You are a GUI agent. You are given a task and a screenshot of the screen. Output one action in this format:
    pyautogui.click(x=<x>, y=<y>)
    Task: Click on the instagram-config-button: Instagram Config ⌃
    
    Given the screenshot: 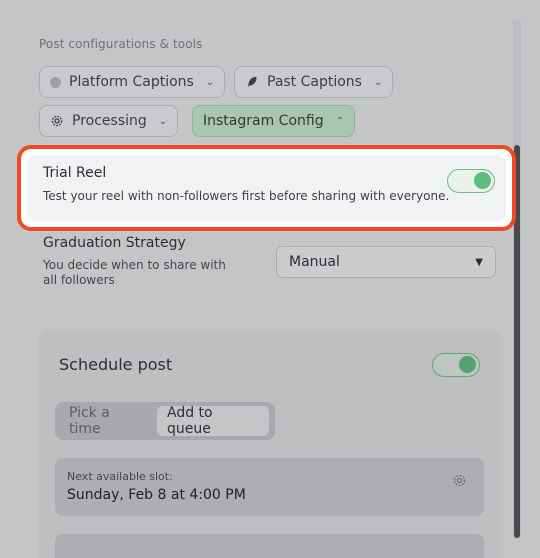 What is the action you would take?
    pyautogui.click(x=273, y=121)
    